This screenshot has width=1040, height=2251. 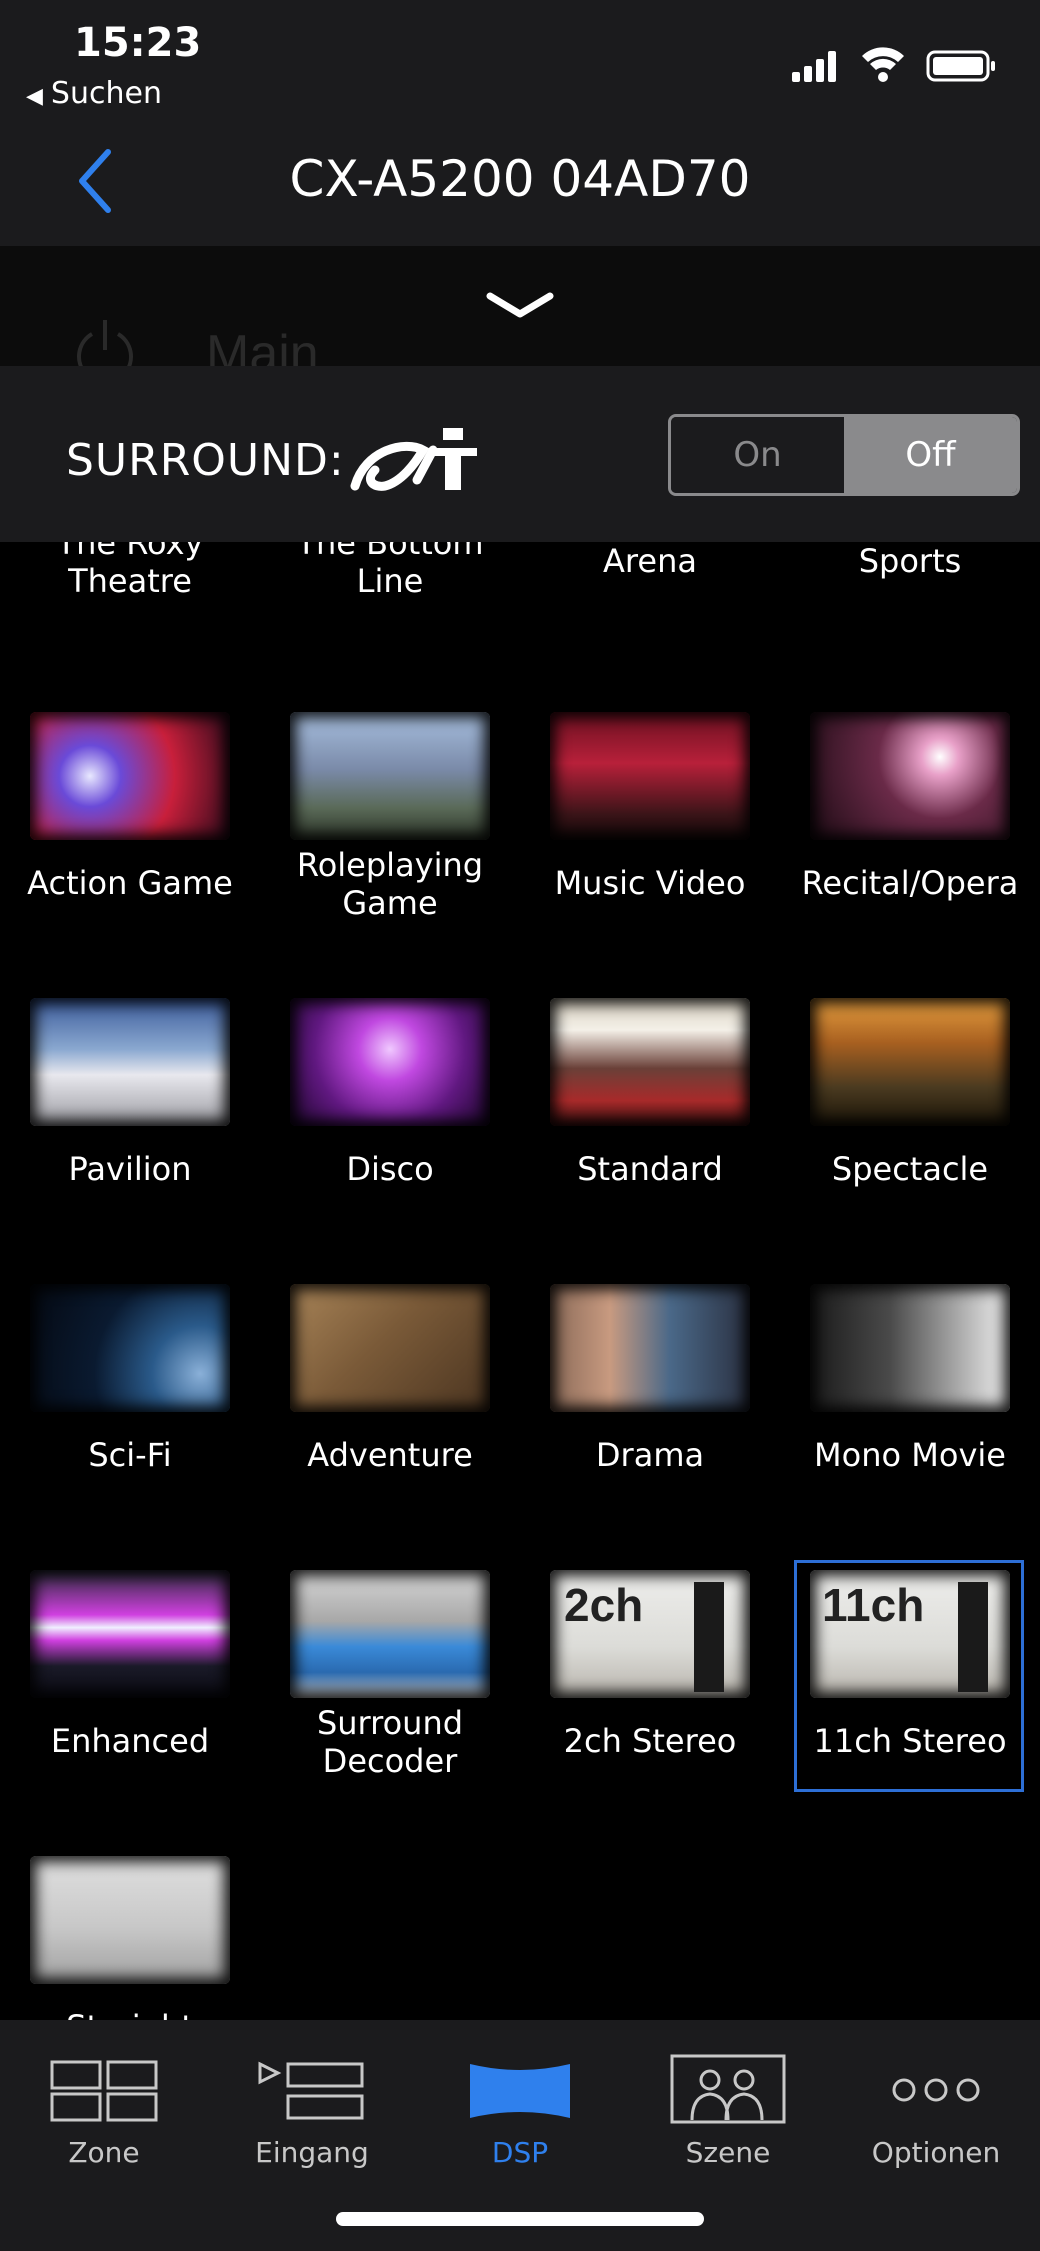 I want to click on tab-zone: Zone, so click(x=104, y=2105).